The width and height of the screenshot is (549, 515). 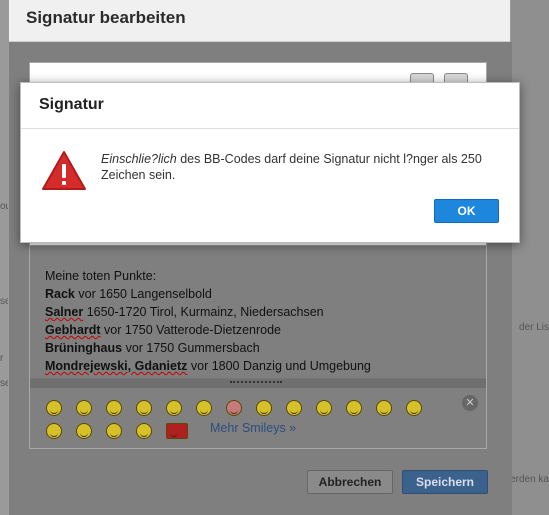 I want to click on ok-button: OK, so click(x=466, y=211).